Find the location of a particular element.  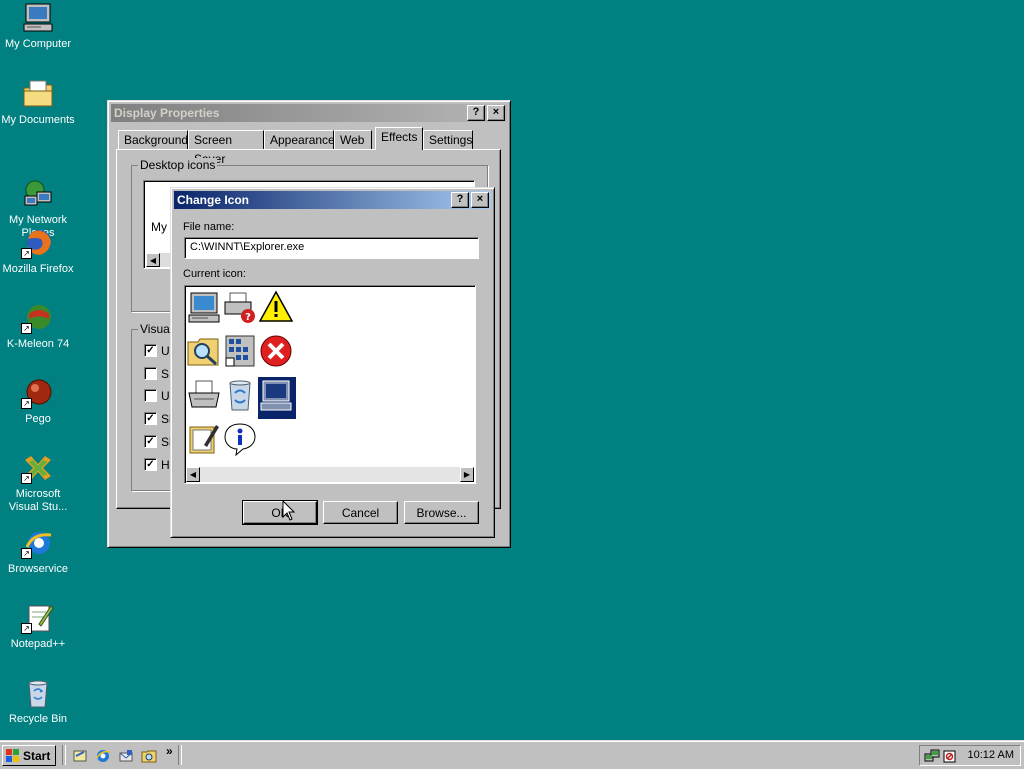

tab-settings: Settings is located at coordinates (448, 139).